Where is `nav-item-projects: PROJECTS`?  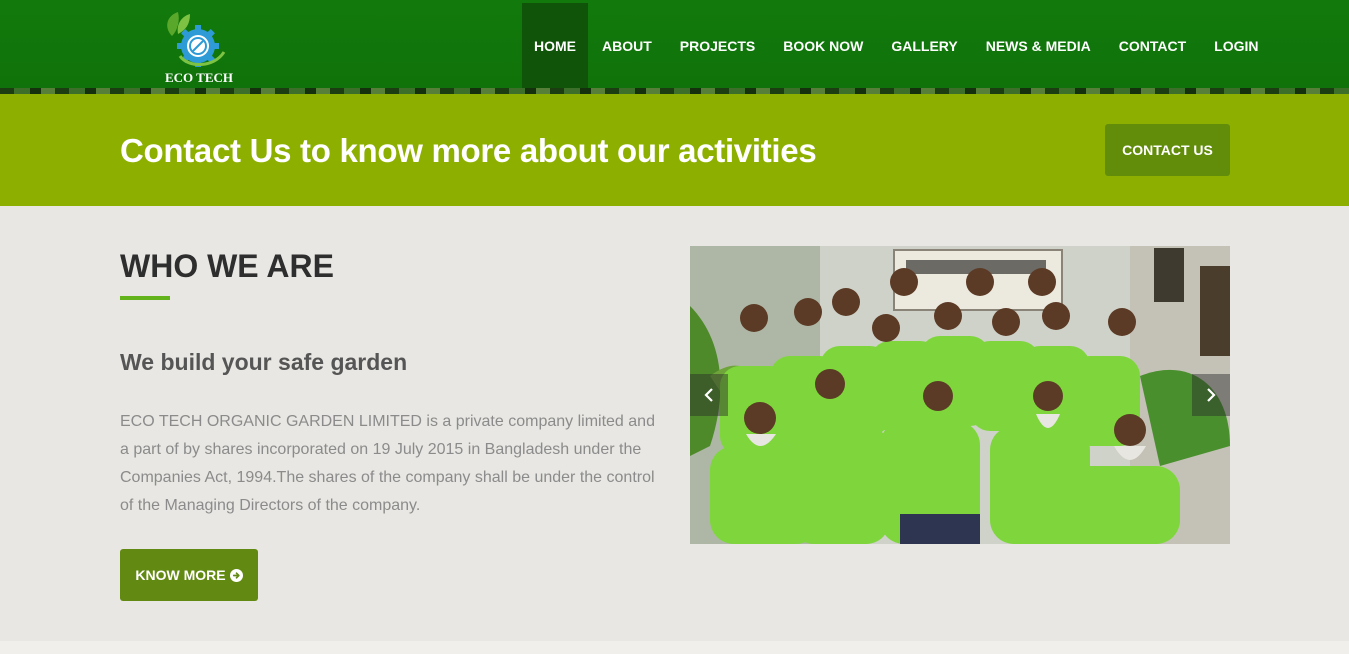
nav-item-projects: PROJECTS is located at coordinates (717, 45).